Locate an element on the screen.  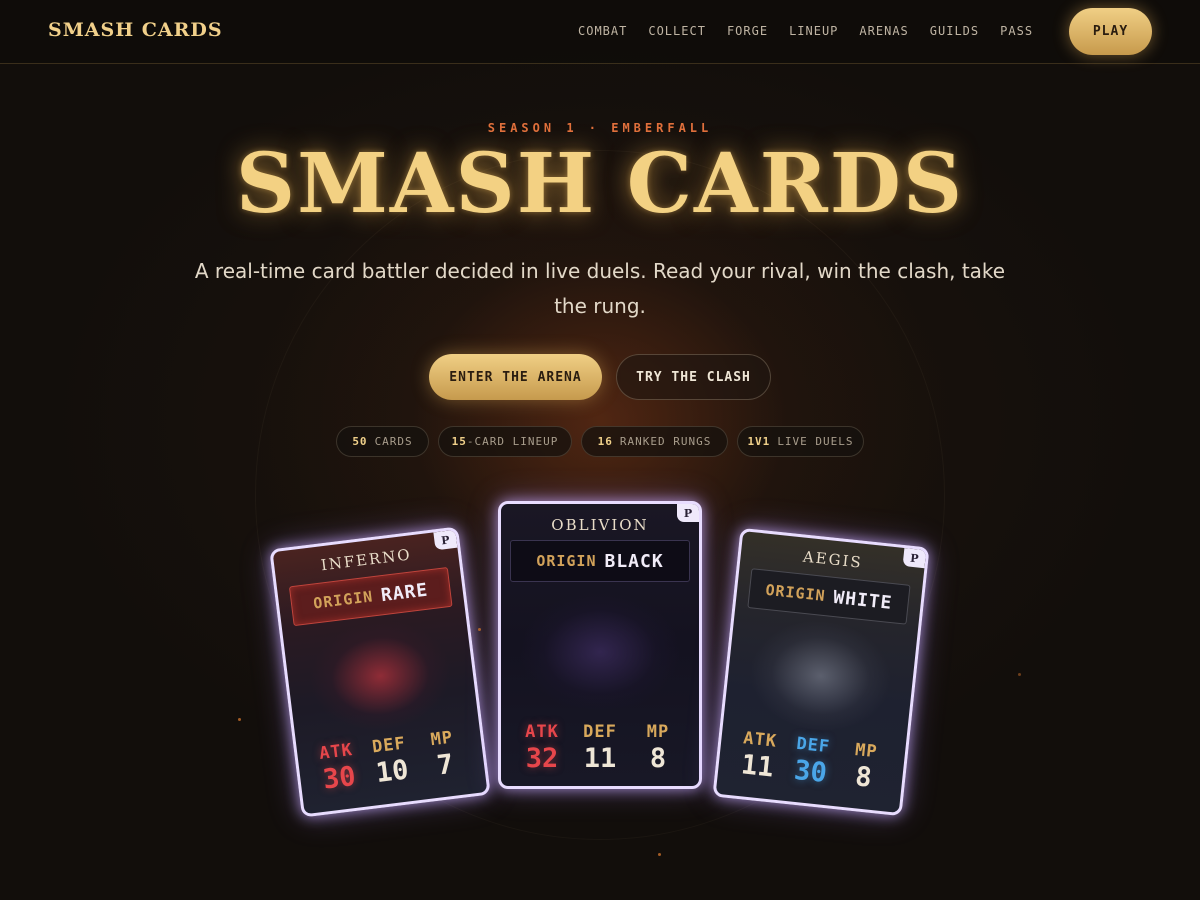
nav-link-combat: COMBAT is located at coordinates (602, 31).